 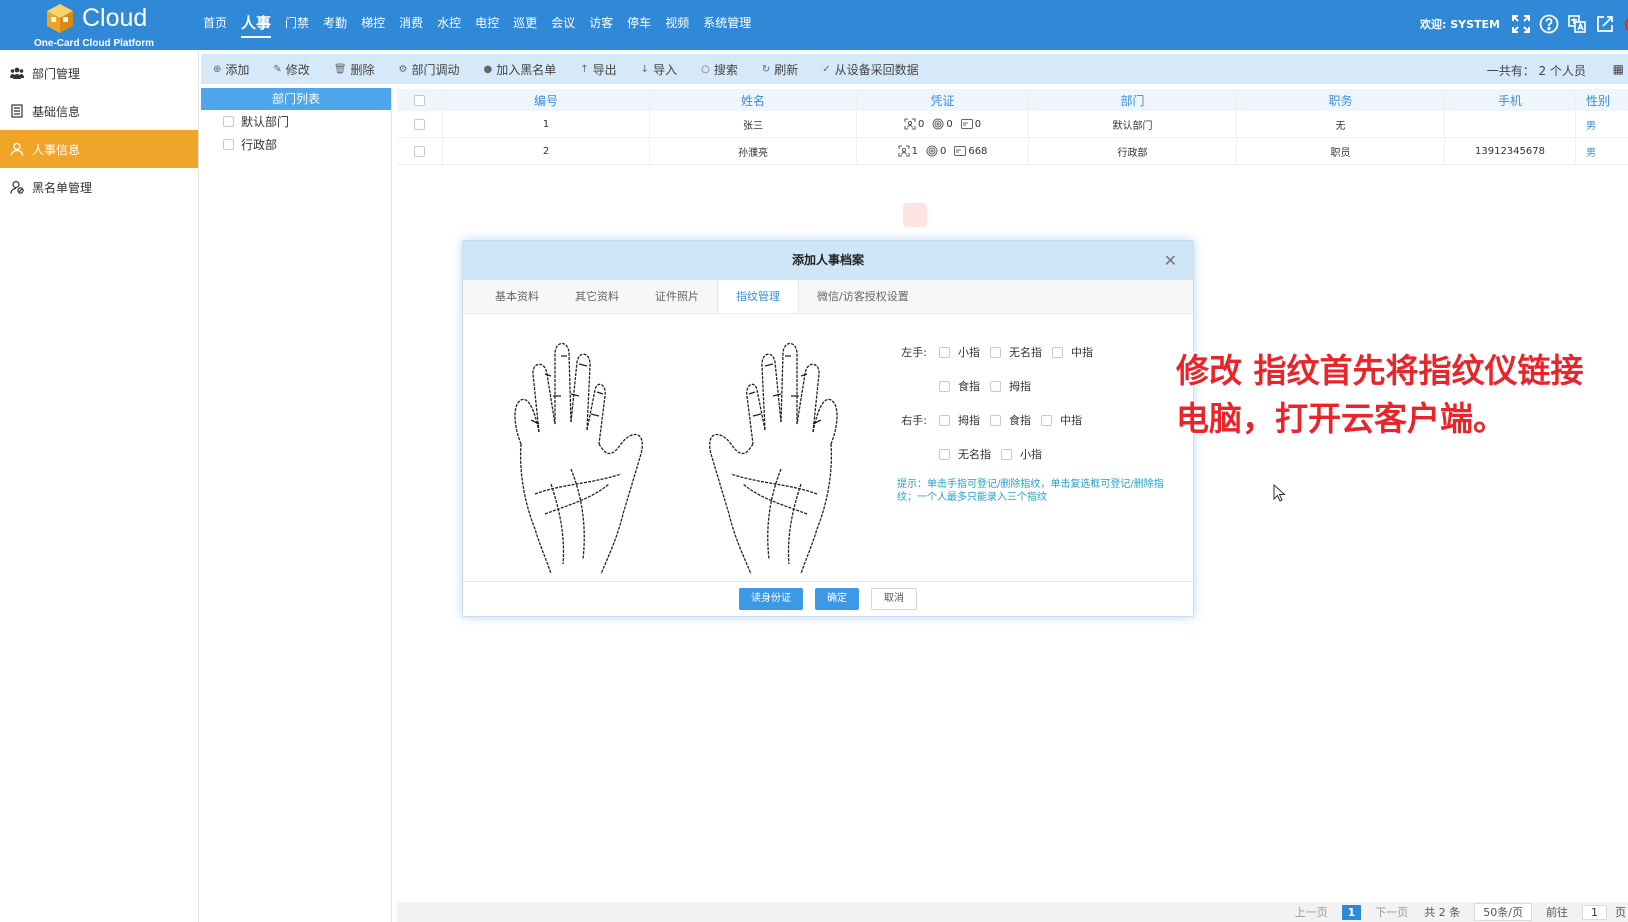 I want to click on right-hand-icon, so click(x=773, y=458).